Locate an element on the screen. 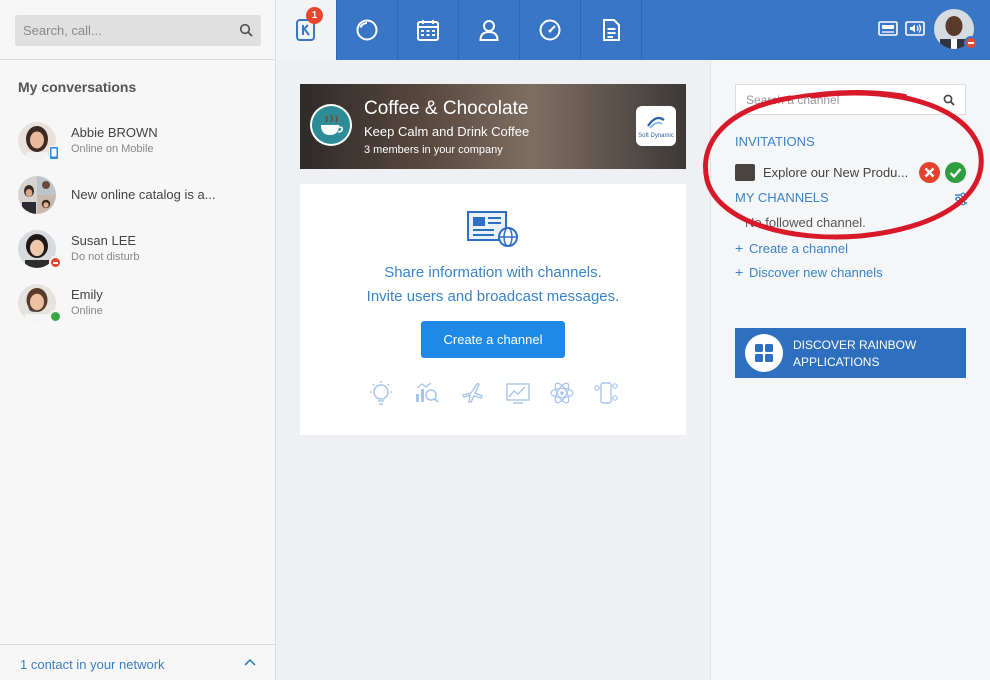 The width and height of the screenshot is (990, 680). audio-device-icon is located at coordinates (915, 29).